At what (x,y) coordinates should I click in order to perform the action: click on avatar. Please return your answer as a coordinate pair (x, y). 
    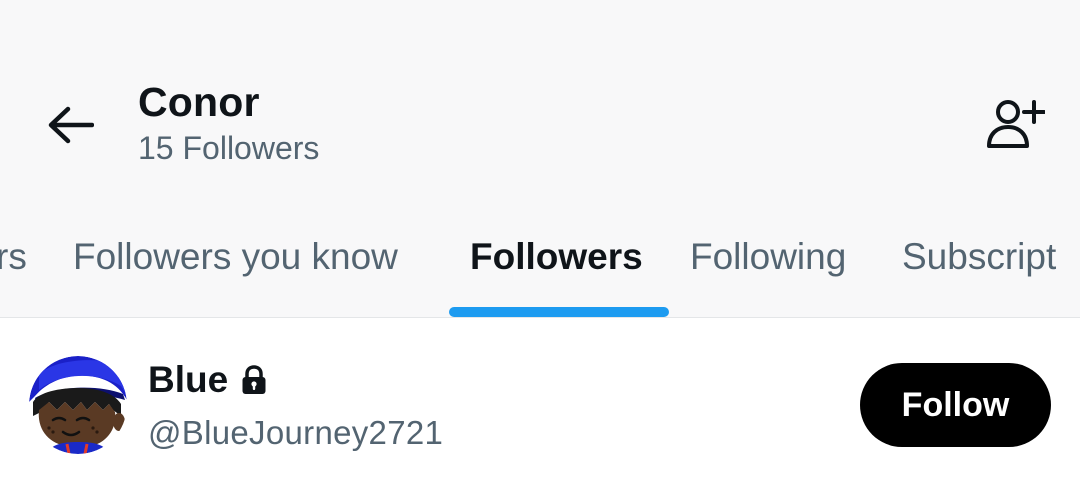
    Looking at the image, I should click on (78, 405).